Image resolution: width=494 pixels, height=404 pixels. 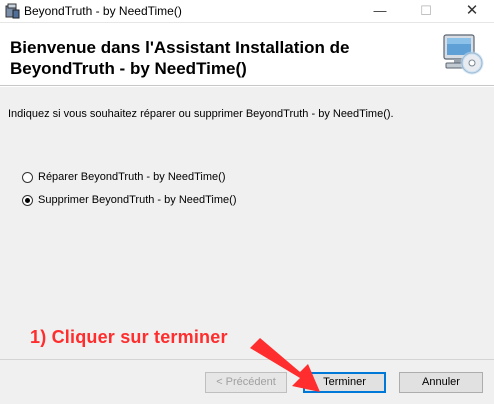 What do you see at coordinates (426, 11) in the screenshot?
I see `maximize-button: ☐` at bounding box center [426, 11].